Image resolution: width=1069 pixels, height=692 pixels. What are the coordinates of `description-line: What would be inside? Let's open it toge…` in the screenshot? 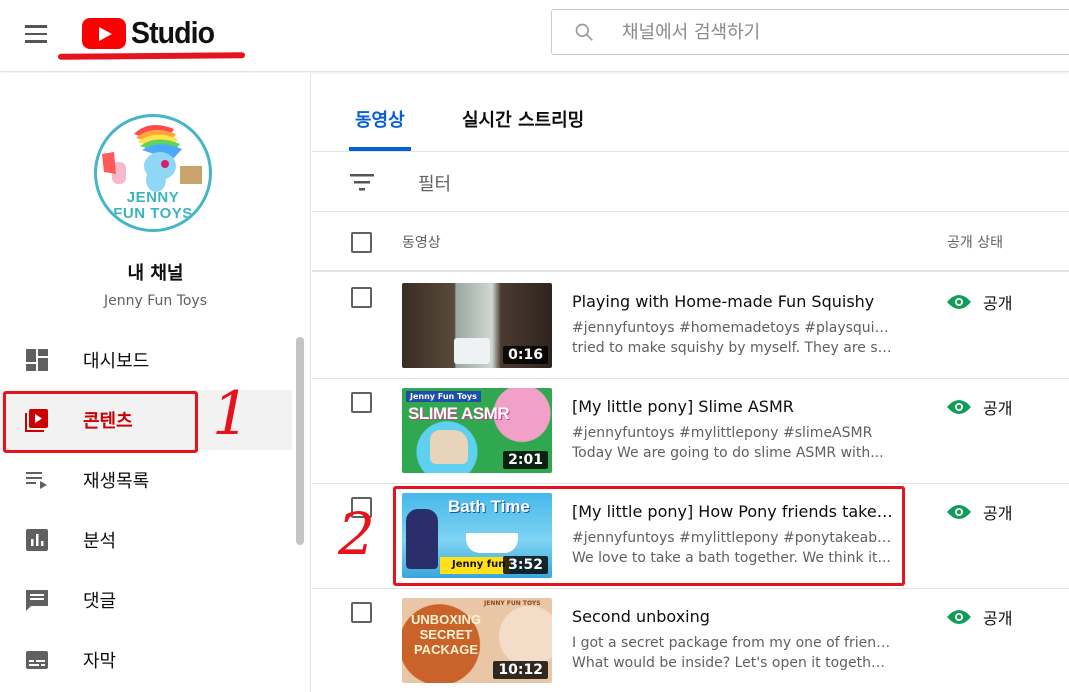 It's located at (732, 663).